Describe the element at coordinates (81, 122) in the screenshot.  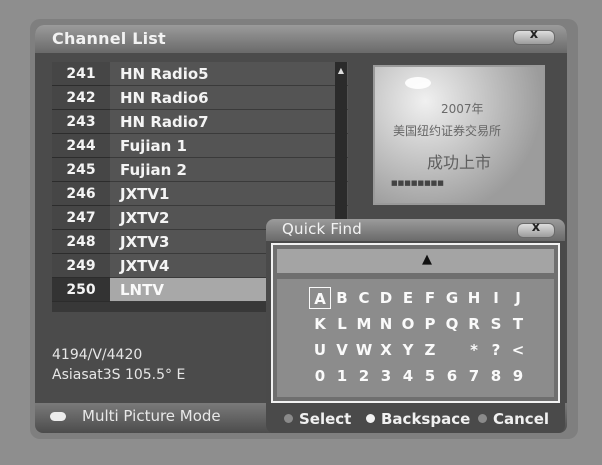
I see `channel-number: 243` at that location.